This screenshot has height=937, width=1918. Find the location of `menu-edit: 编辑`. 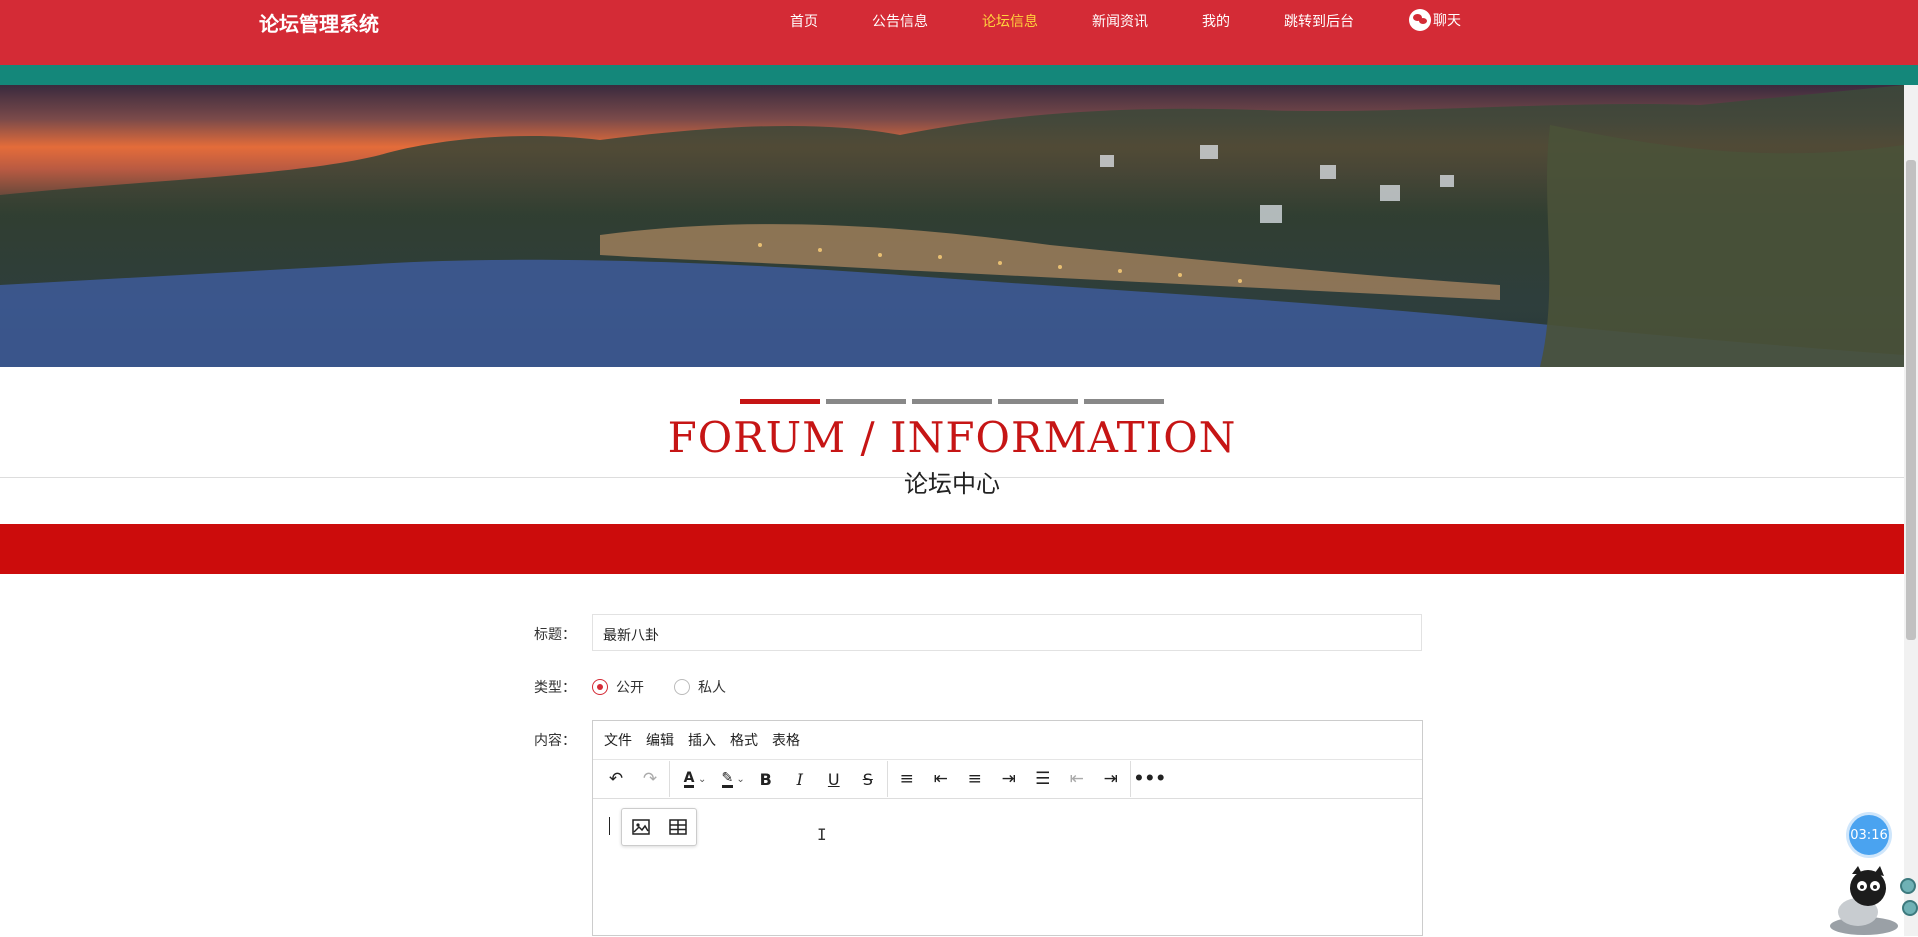

menu-edit: 编辑 is located at coordinates (660, 740).